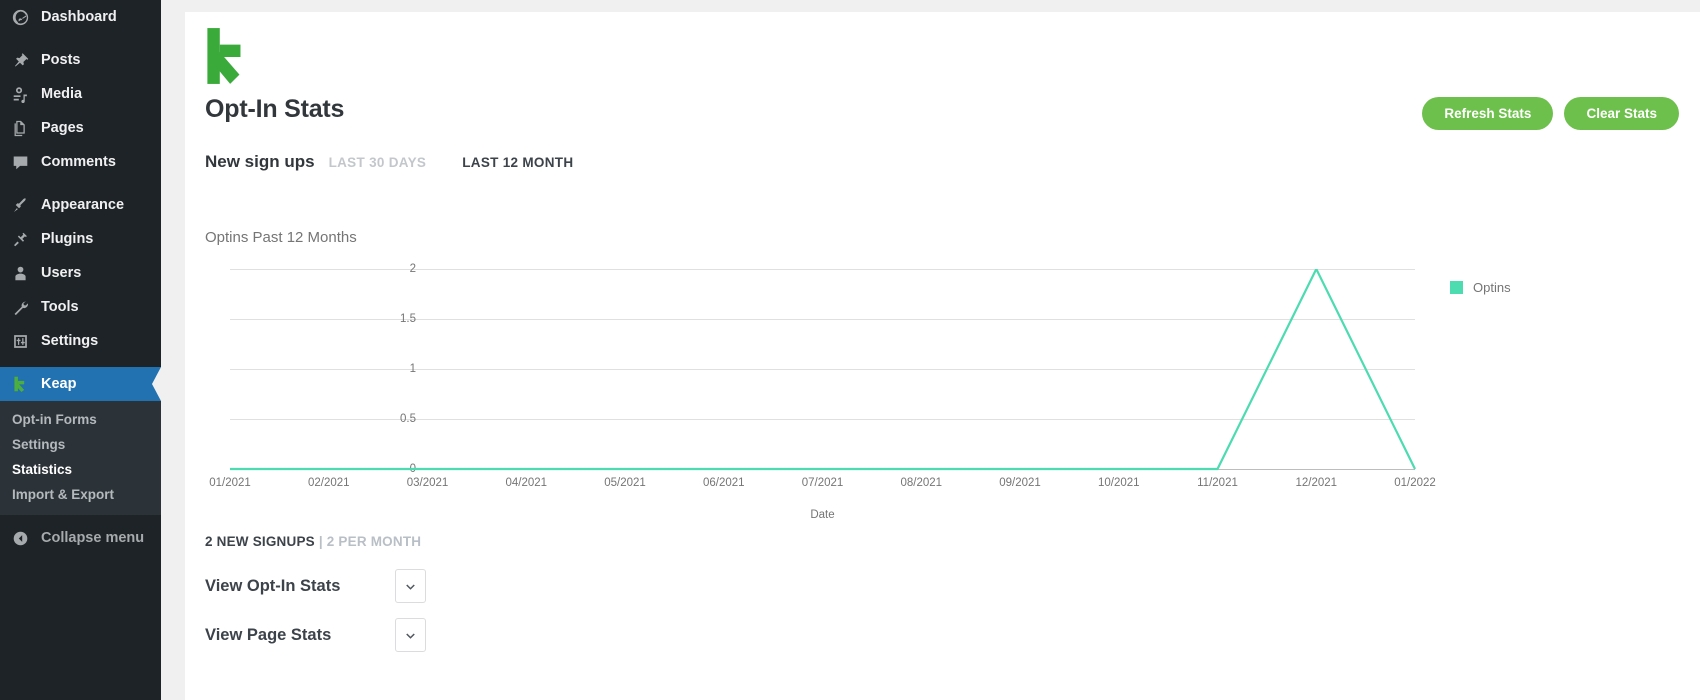  What do you see at coordinates (328, 483) in the screenshot?
I see `x-axis-tick: 02/2021` at bounding box center [328, 483].